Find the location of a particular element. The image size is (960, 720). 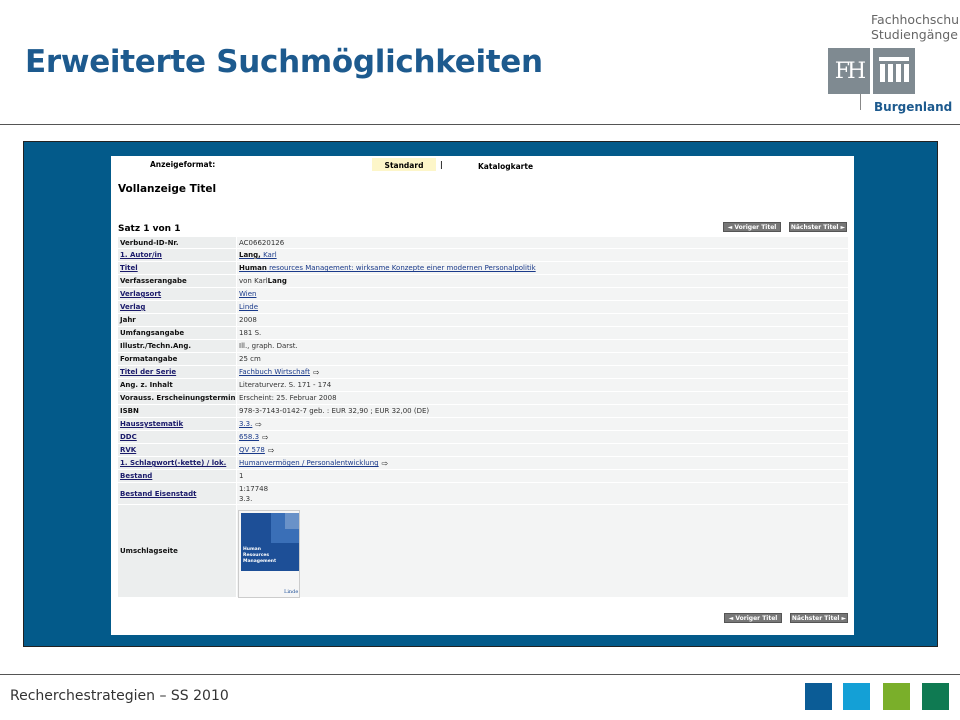

field-label: Verfasserangabe is located at coordinates (177, 281).